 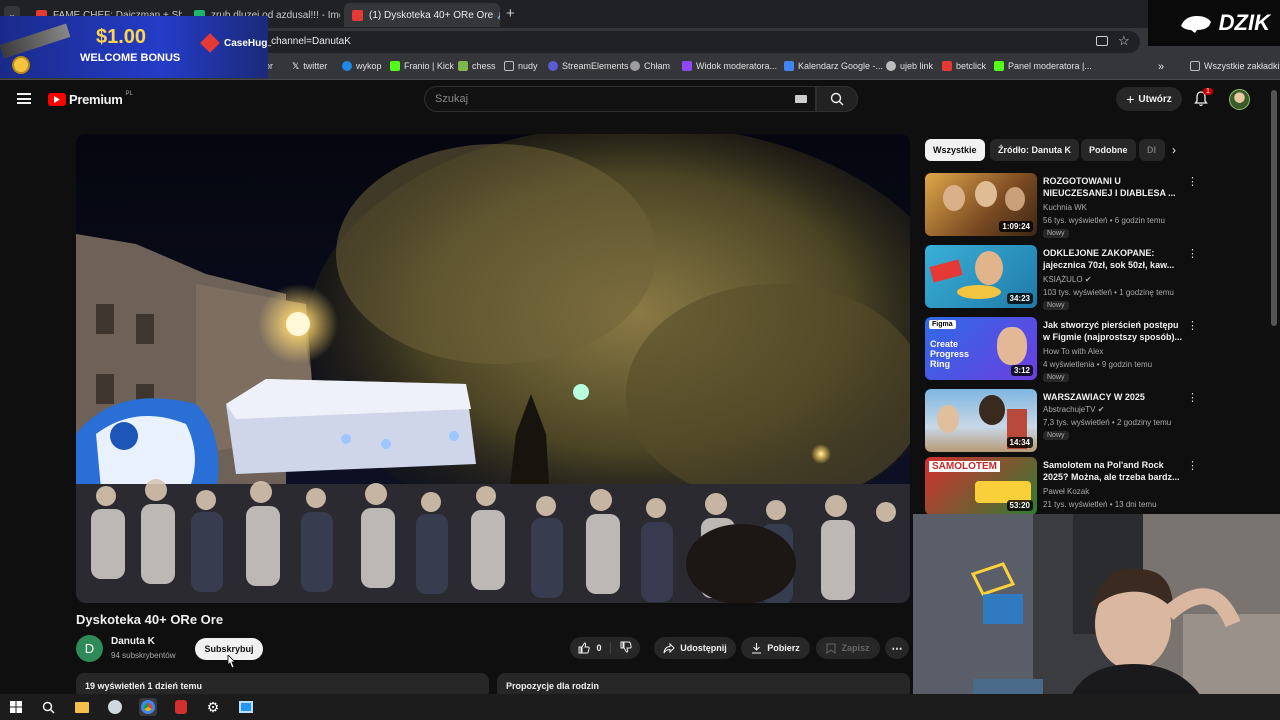 What do you see at coordinates (210, 43) in the screenshot?
I see `casehug-logo-icon` at bounding box center [210, 43].